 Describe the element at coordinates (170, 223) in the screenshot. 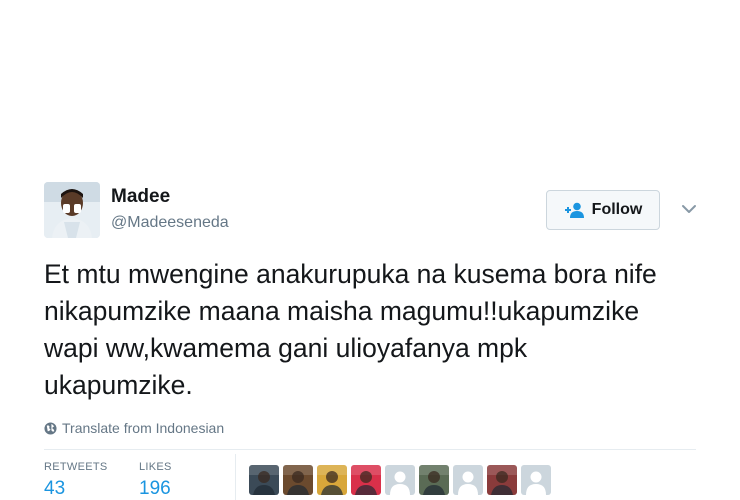

I see `user-handle: @Madeeseneda` at that location.